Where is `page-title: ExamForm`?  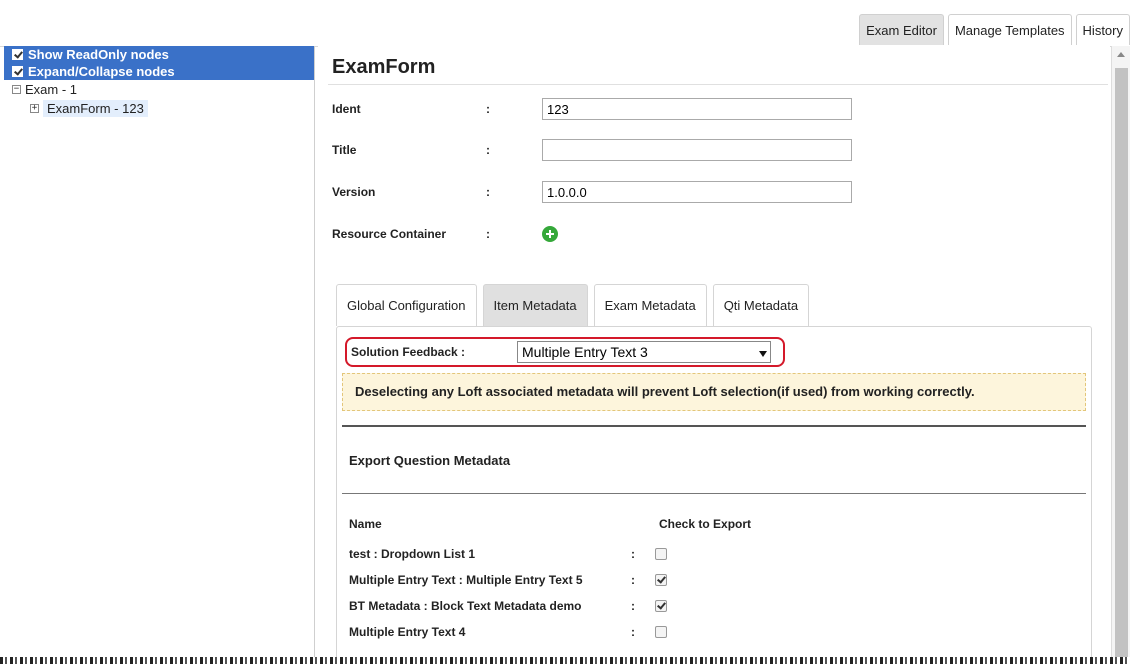 page-title: ExamForm is located at coordinates (384, 67).